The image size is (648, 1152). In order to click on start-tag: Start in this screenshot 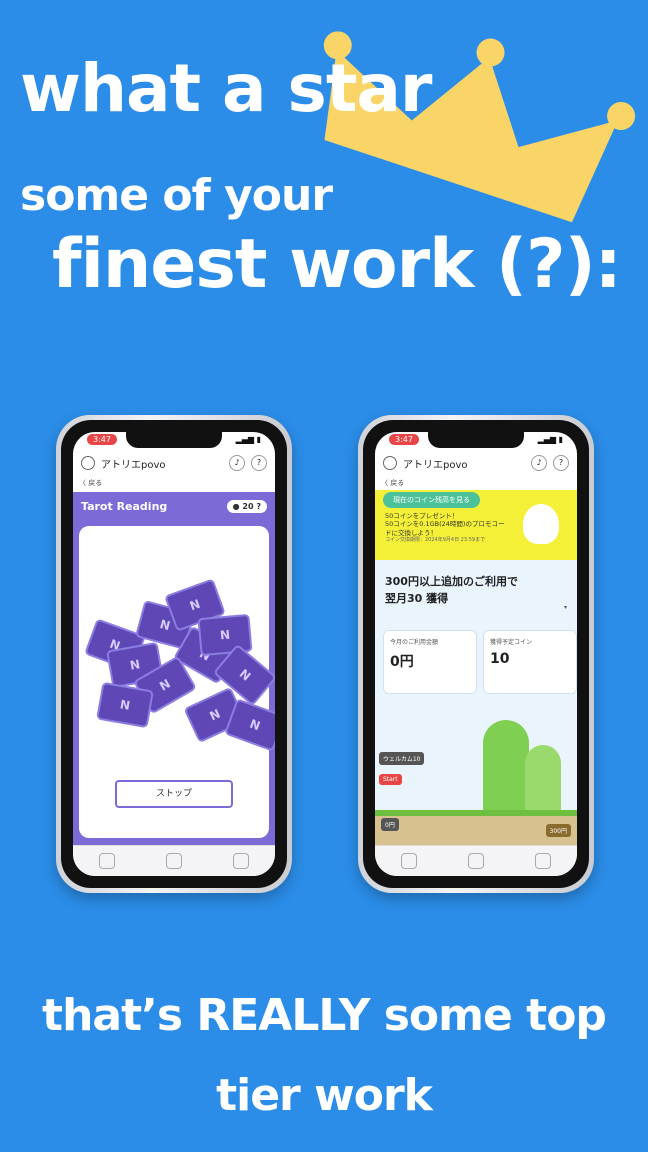, I will do `click(390, 779)`.